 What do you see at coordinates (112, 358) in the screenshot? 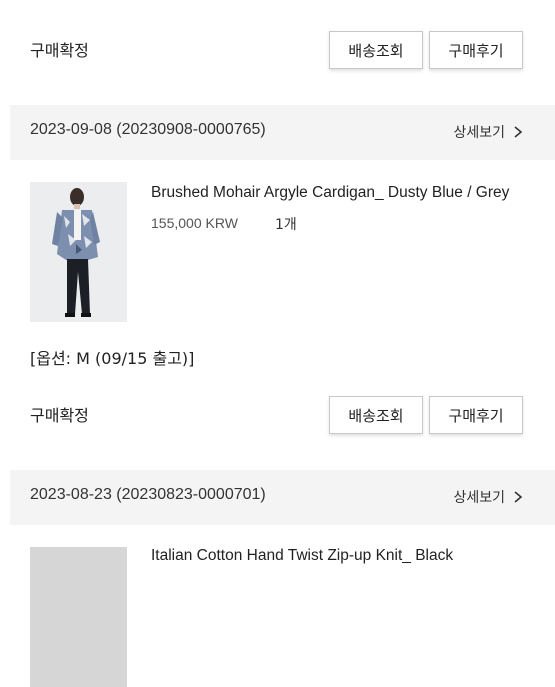
I see `product-option: [옵션: M (09/15 출고)]` at bounding box center [112, 358].